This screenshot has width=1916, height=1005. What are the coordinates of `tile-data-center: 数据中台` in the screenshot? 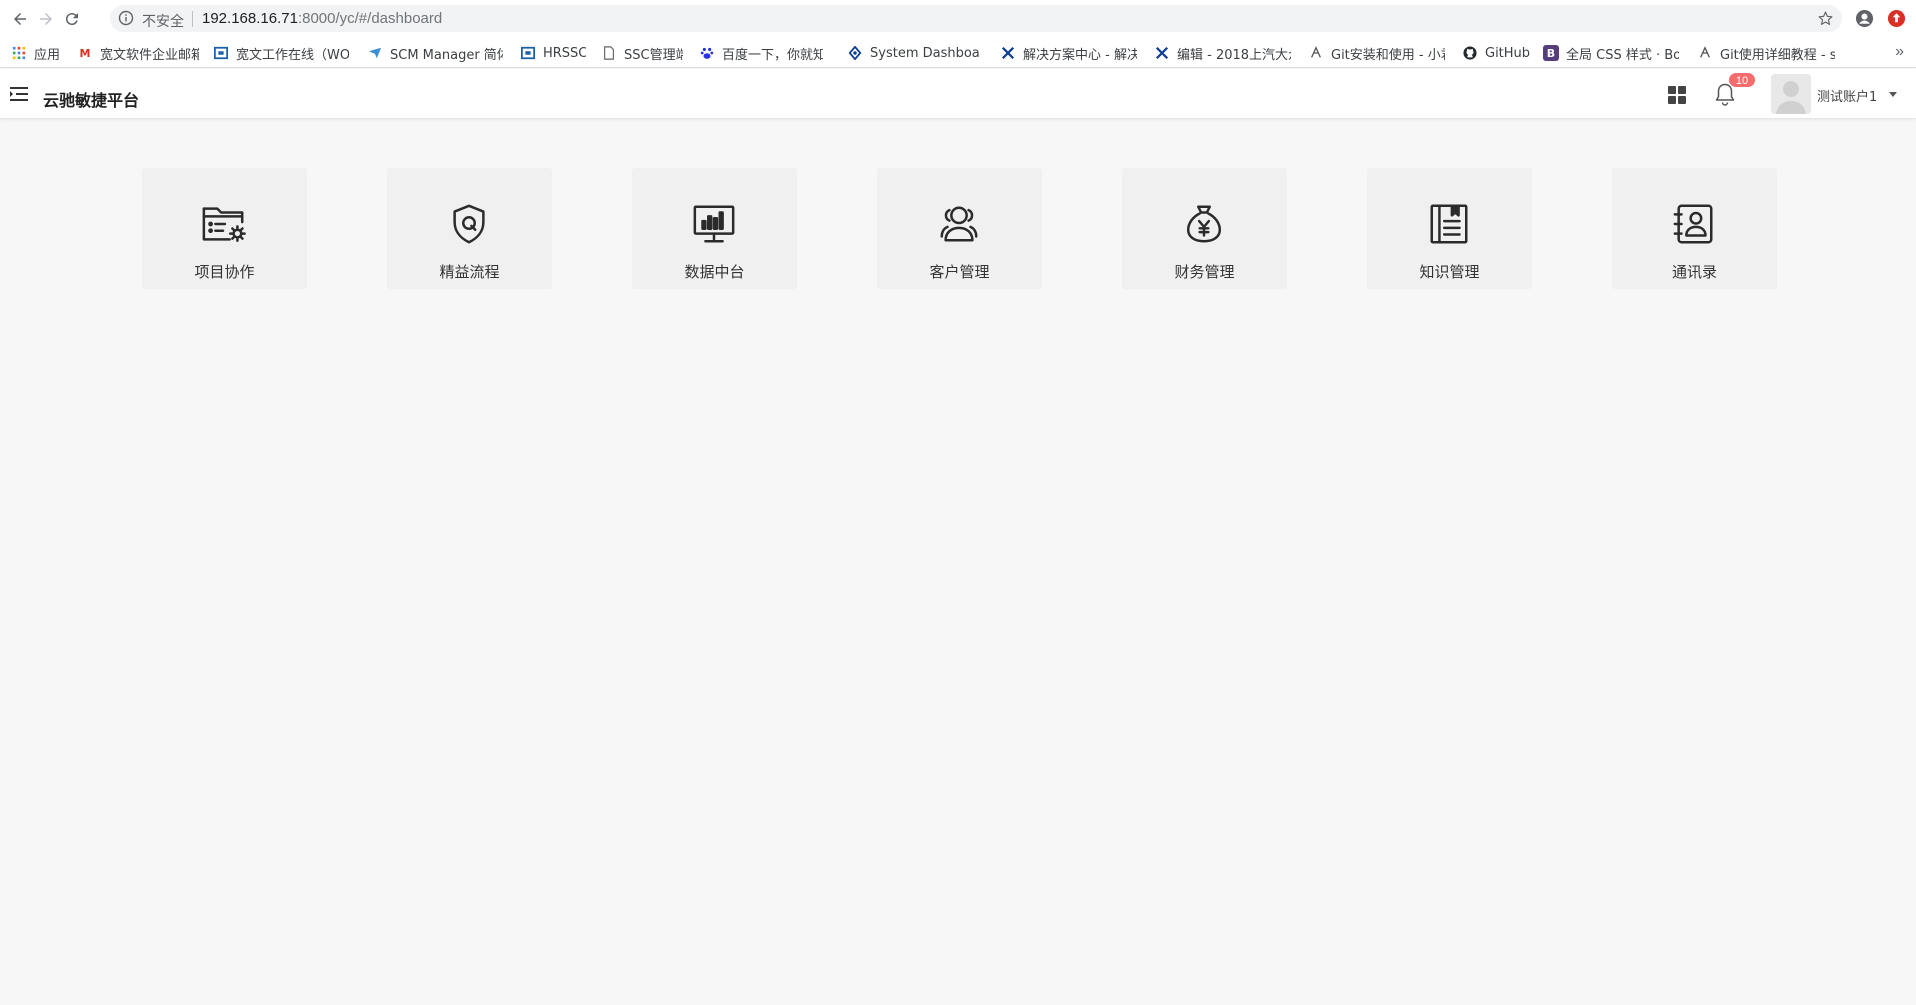 It's located at (714, 228).